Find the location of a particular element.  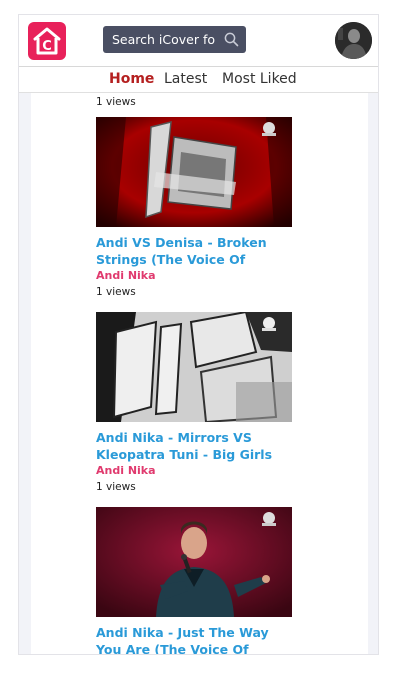

avatar-image is located at coordinates (353, 40).